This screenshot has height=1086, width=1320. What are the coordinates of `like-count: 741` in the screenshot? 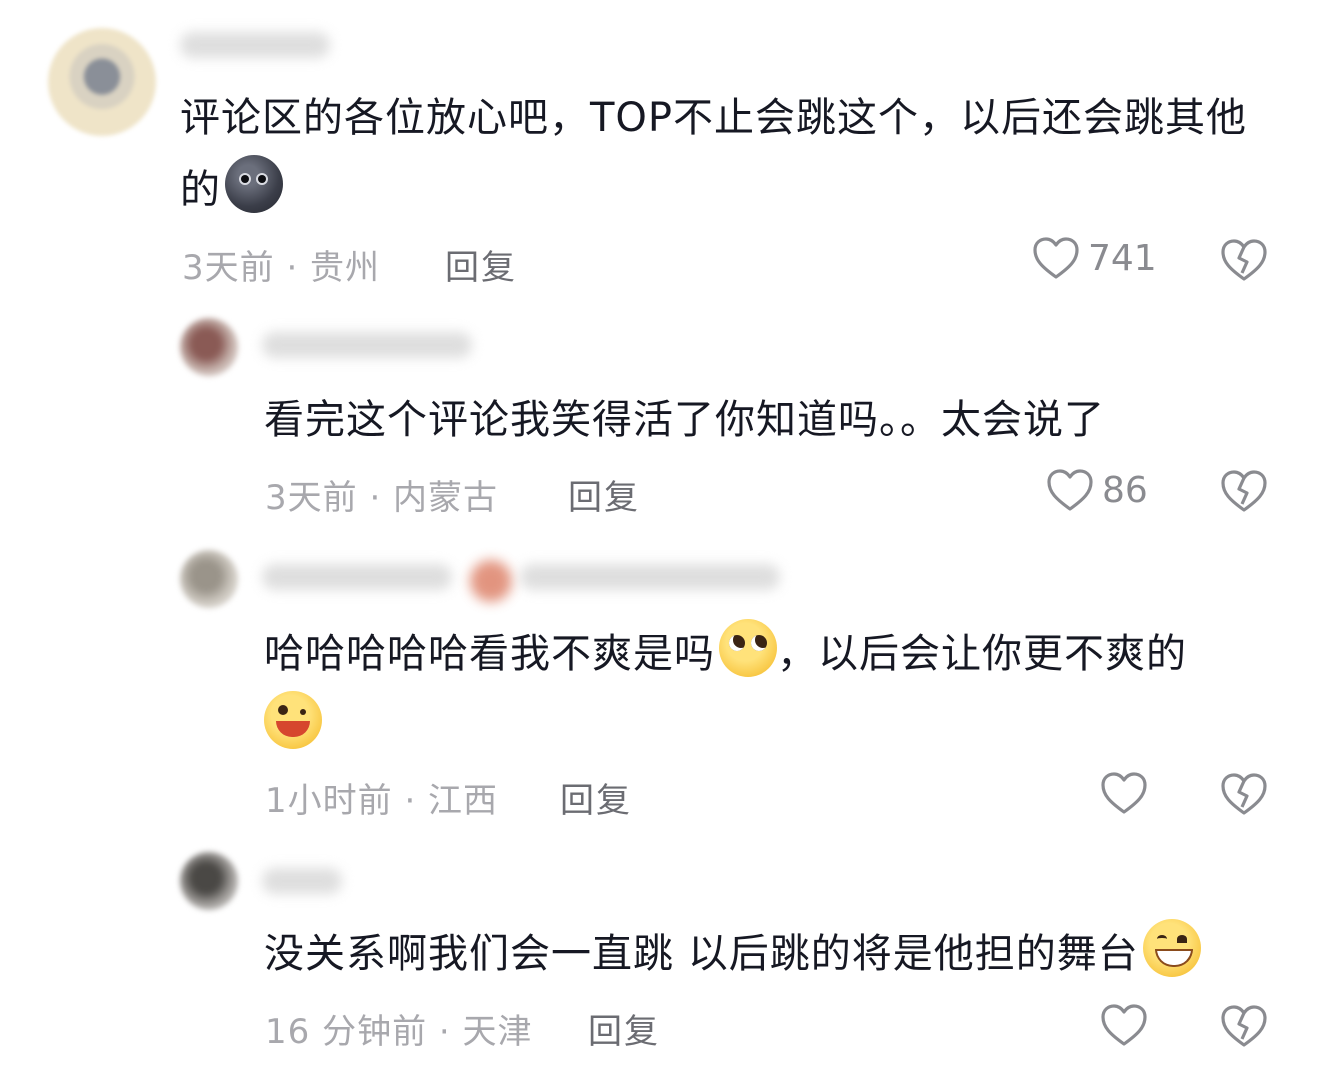 It's located at (1122, 258).